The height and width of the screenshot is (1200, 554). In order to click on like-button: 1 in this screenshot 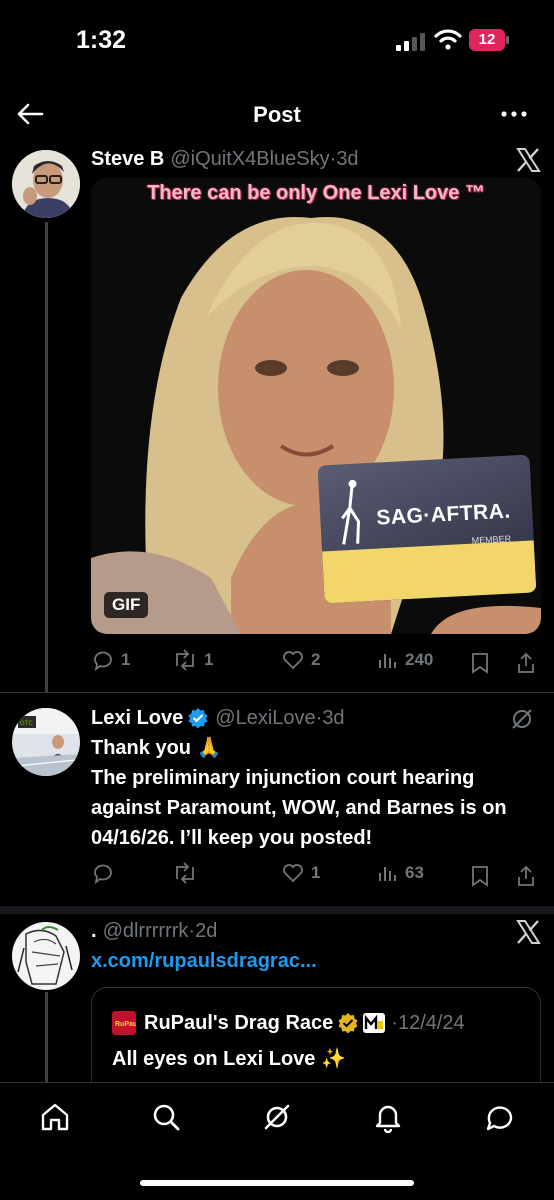, I will do `click(300, 873)`.